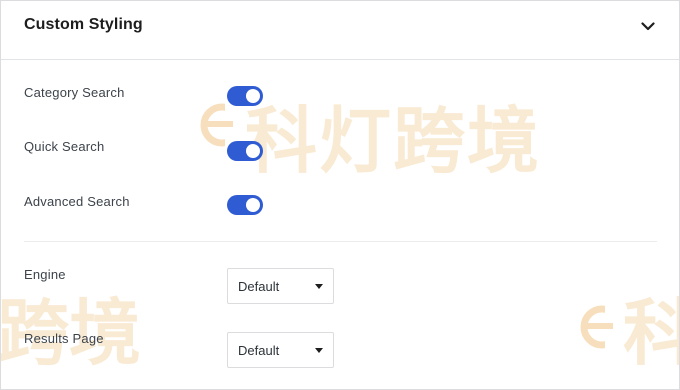  Describe the element at coordinates (74, 92) in the screenshot. I see `category-search-label: Category Search` at that location.